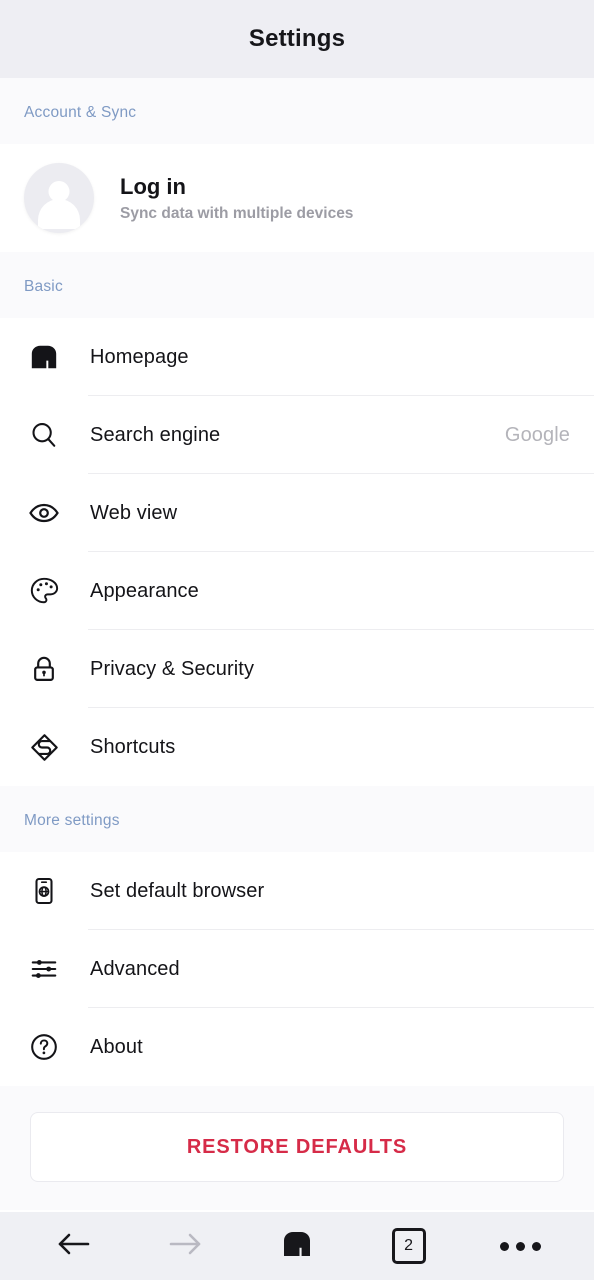  I want to click on settings-row-label: Web view, so click(134, 512).